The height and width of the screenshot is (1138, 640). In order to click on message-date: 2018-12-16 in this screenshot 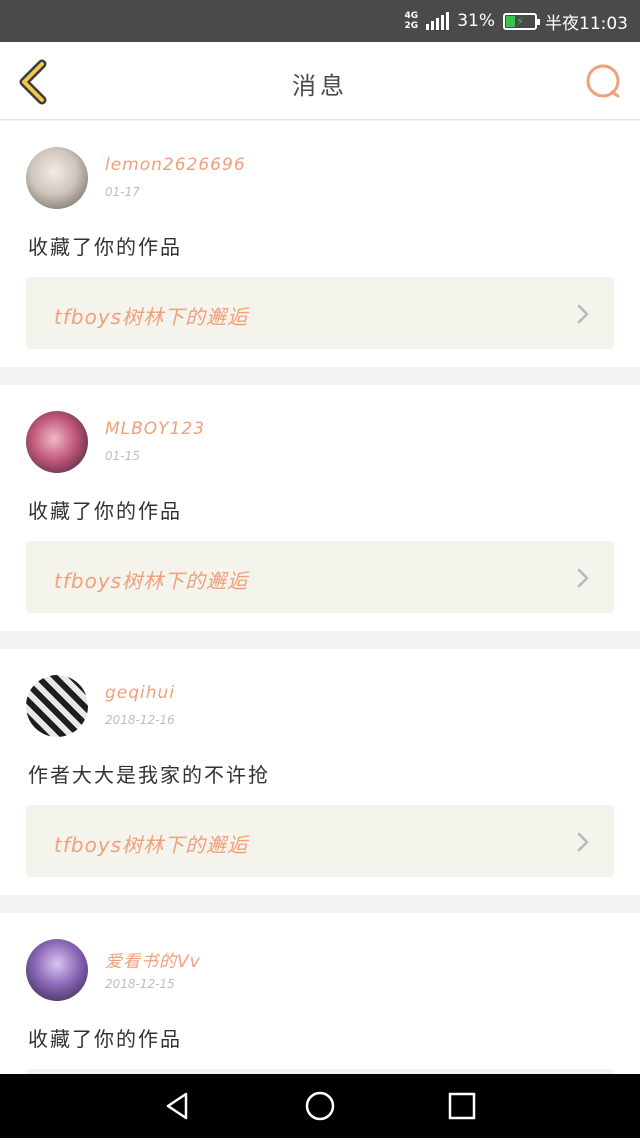, I will do `click(140, 720)`.